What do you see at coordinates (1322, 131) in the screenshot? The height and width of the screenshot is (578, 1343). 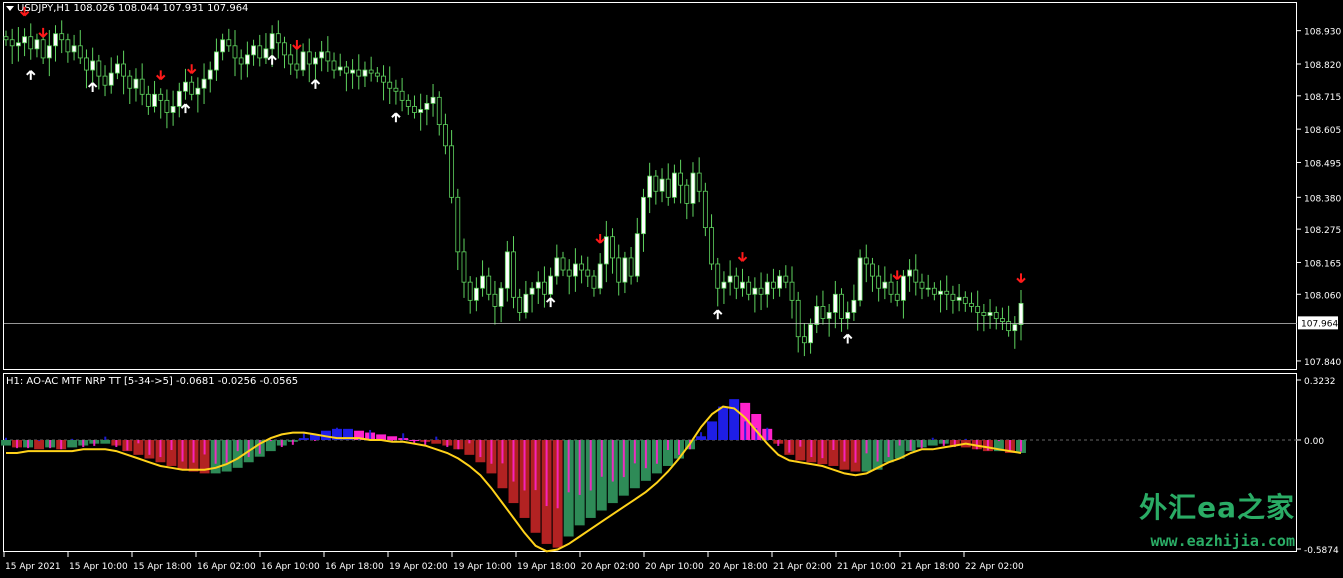 I see `price-label: 108.605` at bounding box center [1322, 131].